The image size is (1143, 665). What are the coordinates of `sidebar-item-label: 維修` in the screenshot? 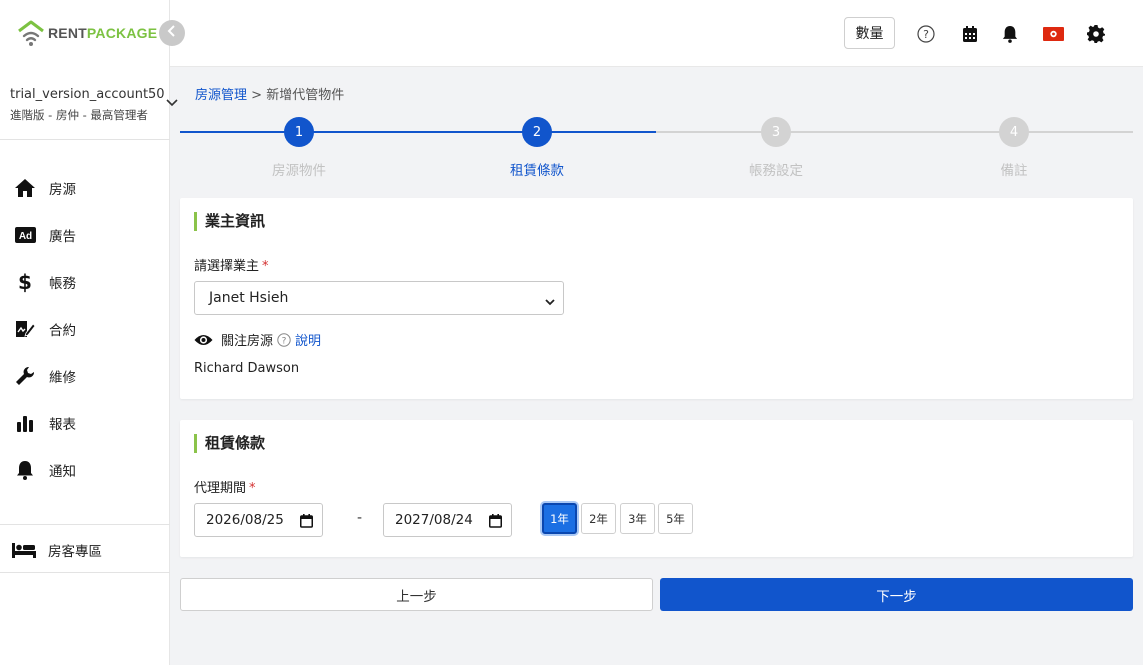 It's located at (62, 377).